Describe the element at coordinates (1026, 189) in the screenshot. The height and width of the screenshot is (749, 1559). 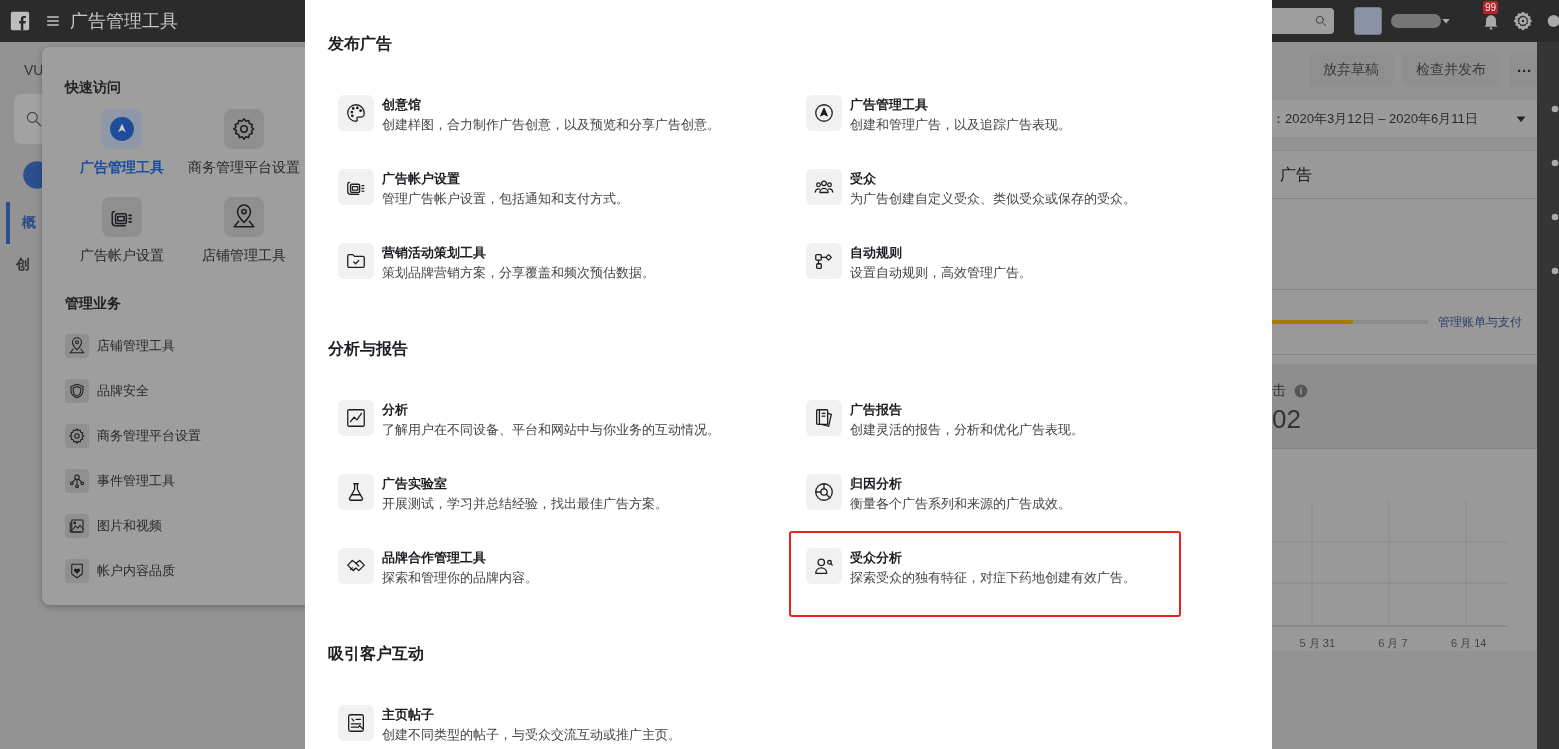
I see `tool-item: 受众 为广告创建自定义受众、类似受众或保存的受众。` at that location.